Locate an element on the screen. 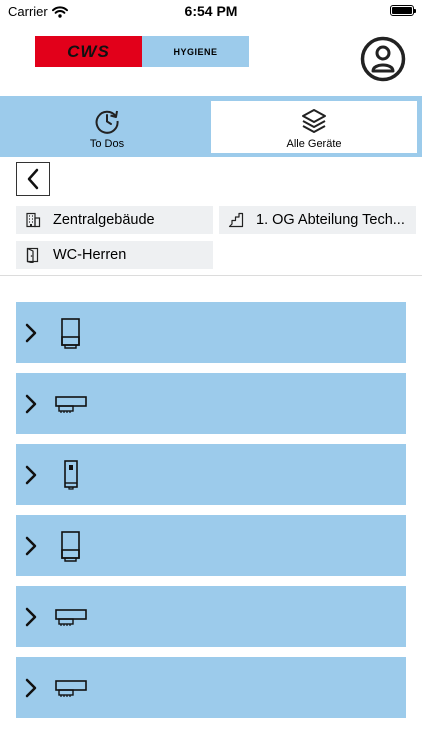  logo-brand: CWS is located at coordinates (88, 51).